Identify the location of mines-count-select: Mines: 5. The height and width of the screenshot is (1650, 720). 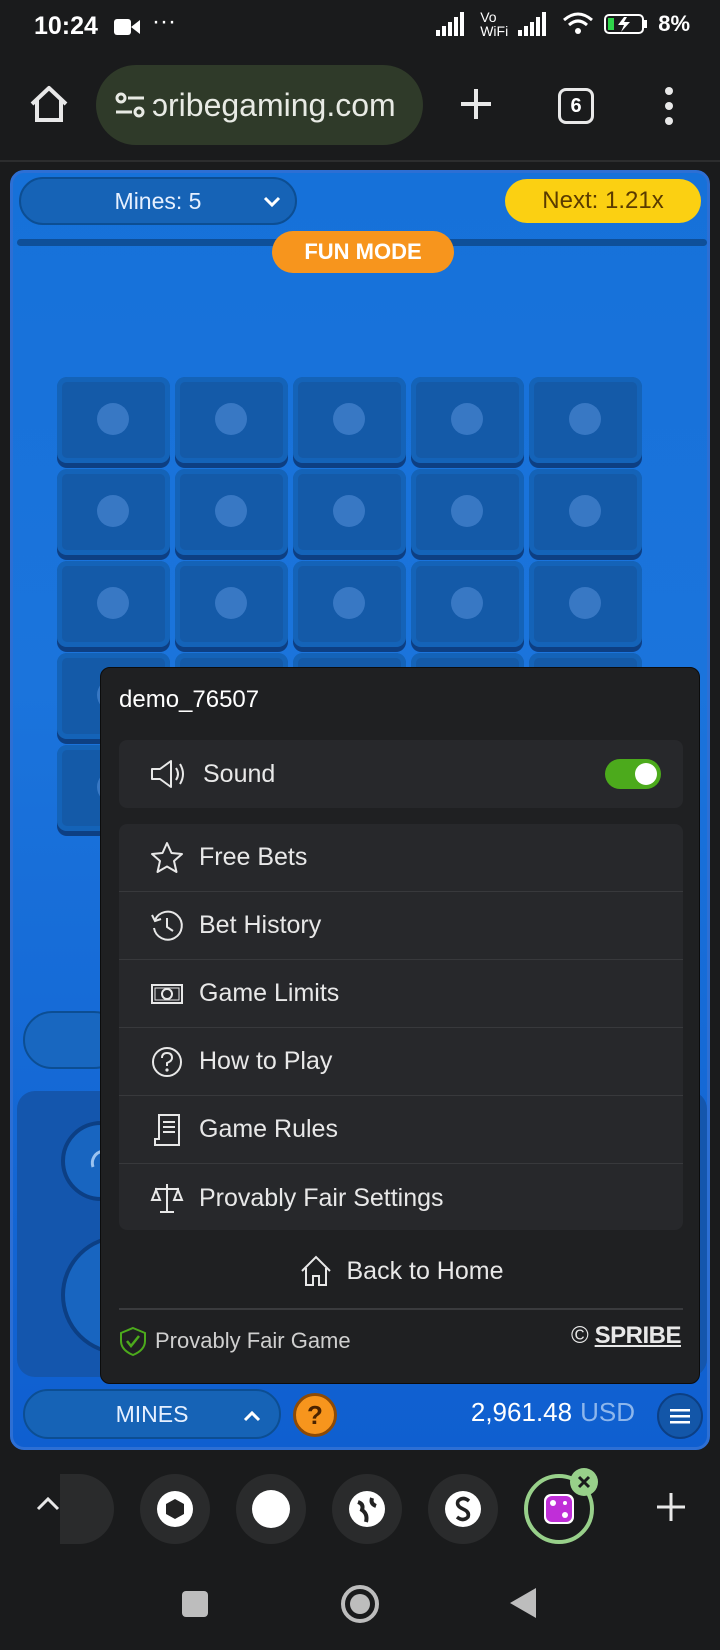
(158, 201).